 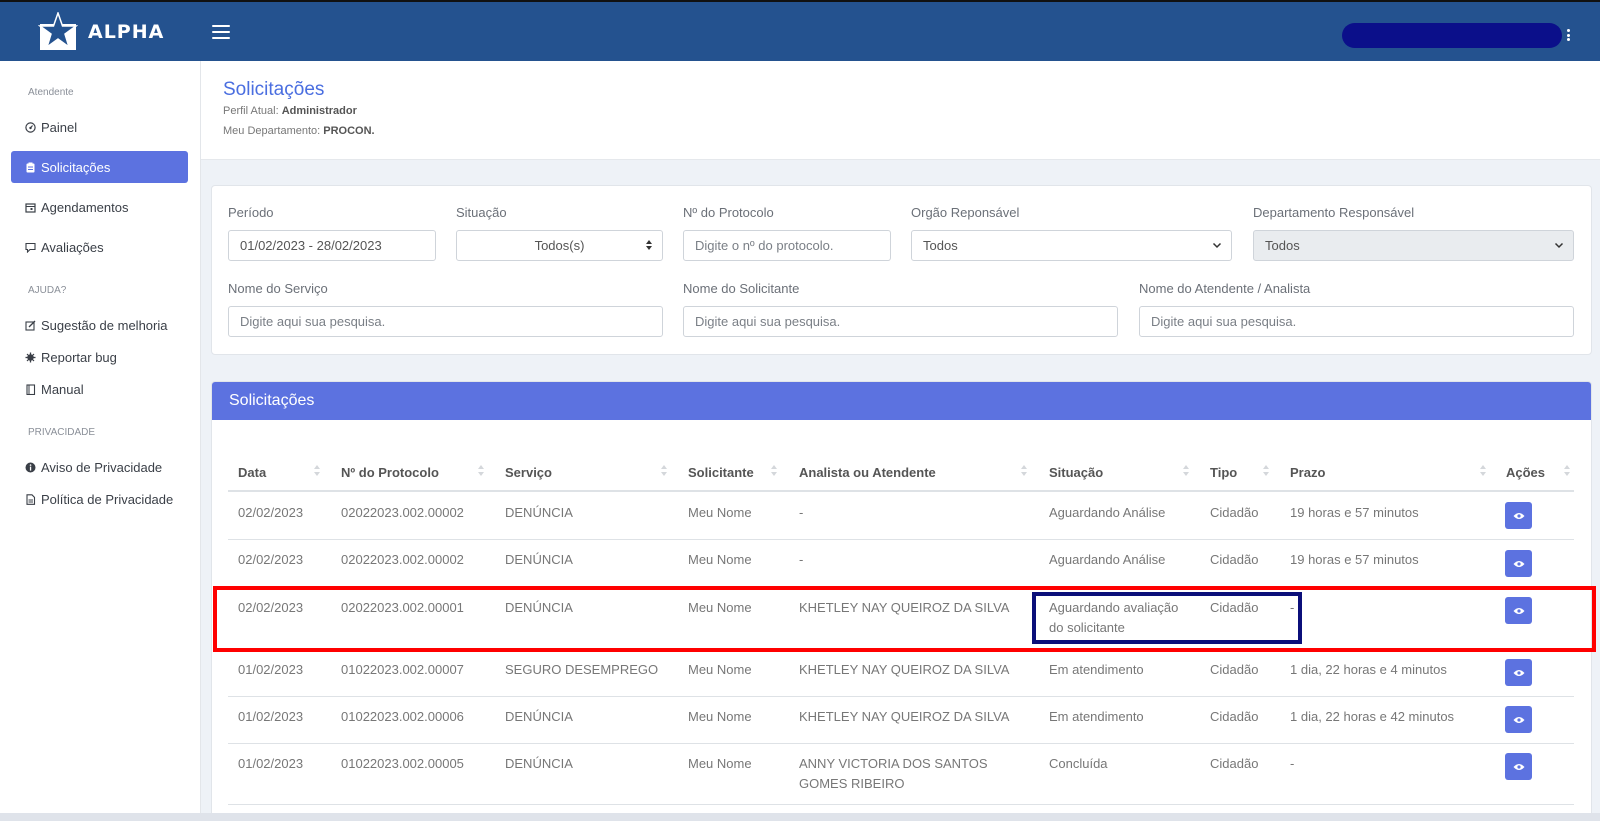 I want to click on sidebar-item-manual: Manual, so click(x=99, y=389).